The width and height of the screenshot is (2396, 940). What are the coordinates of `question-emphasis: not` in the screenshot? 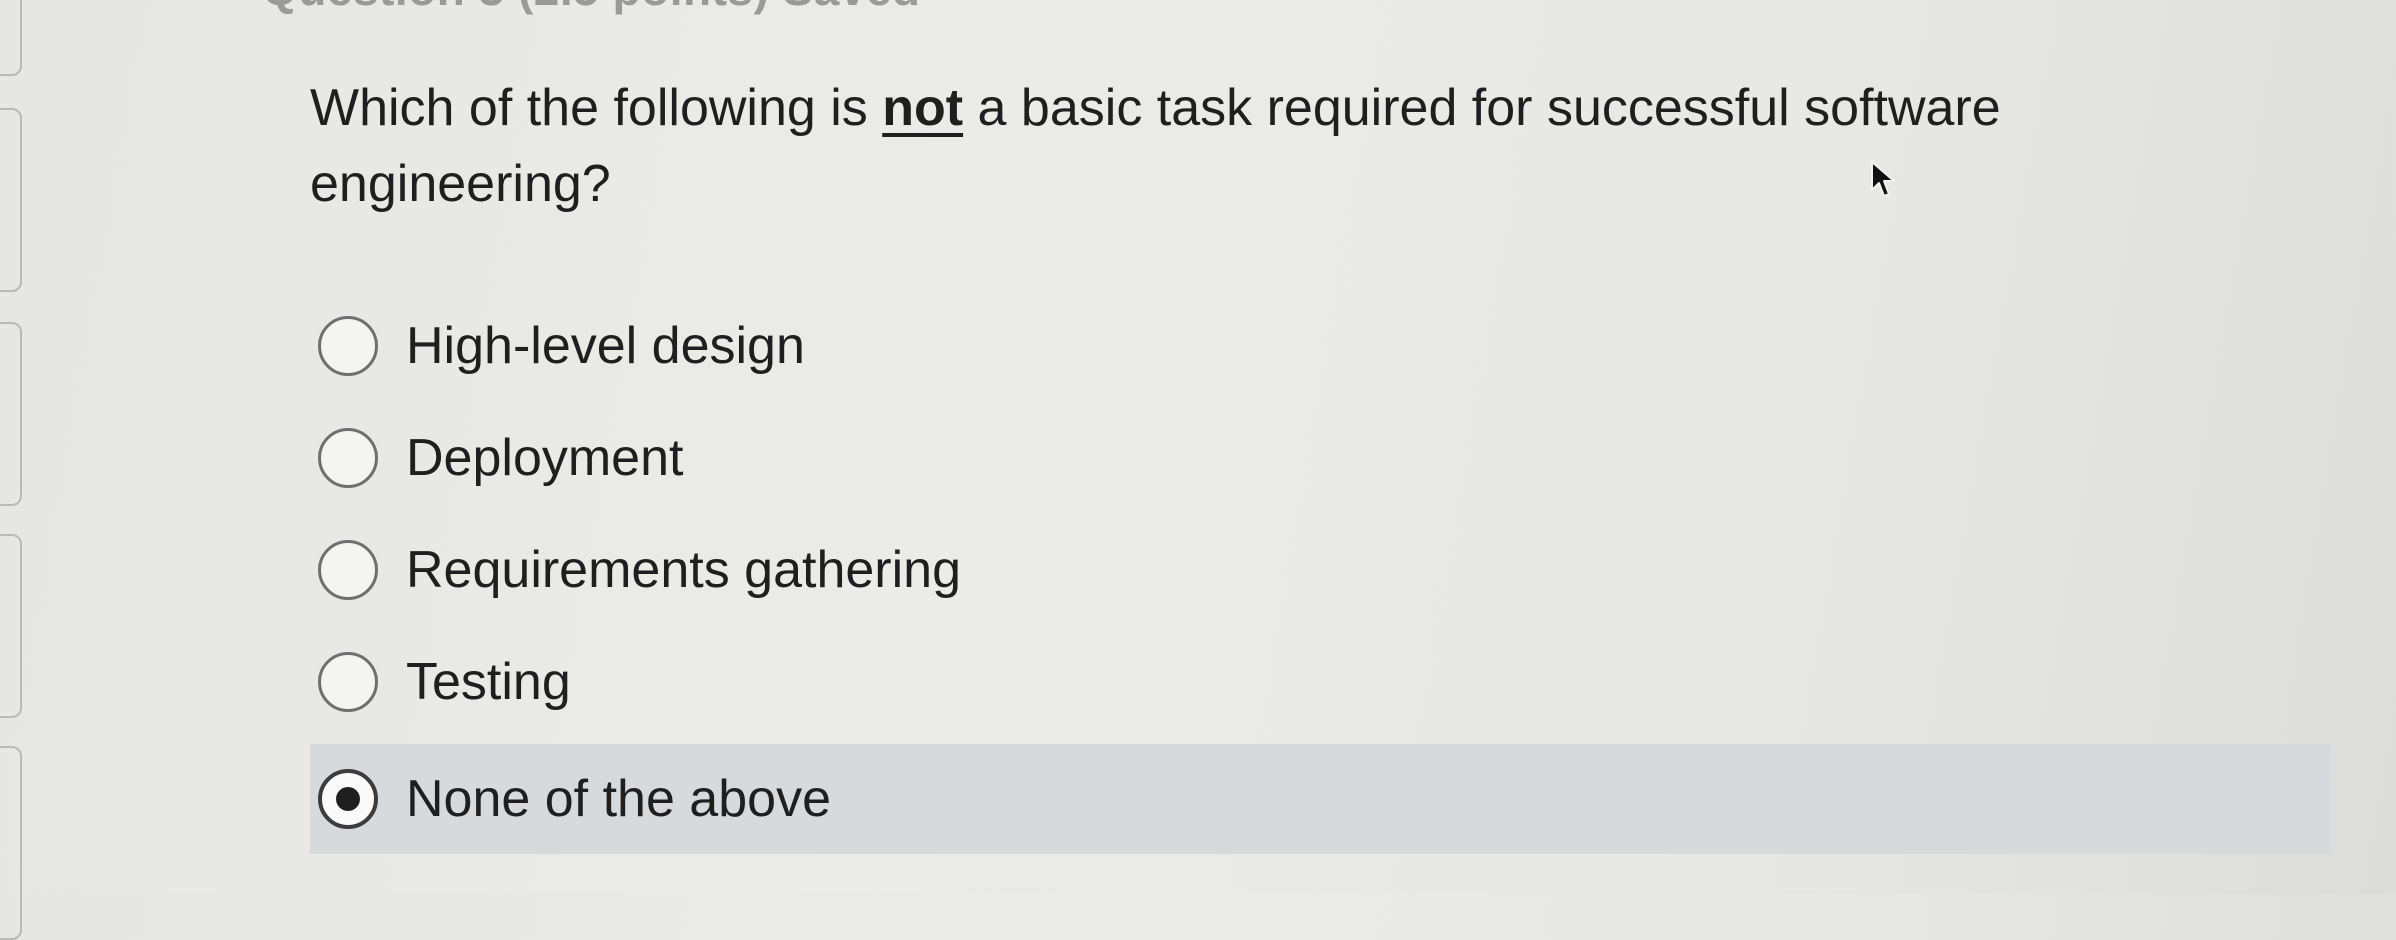 It's located at (923, 108).